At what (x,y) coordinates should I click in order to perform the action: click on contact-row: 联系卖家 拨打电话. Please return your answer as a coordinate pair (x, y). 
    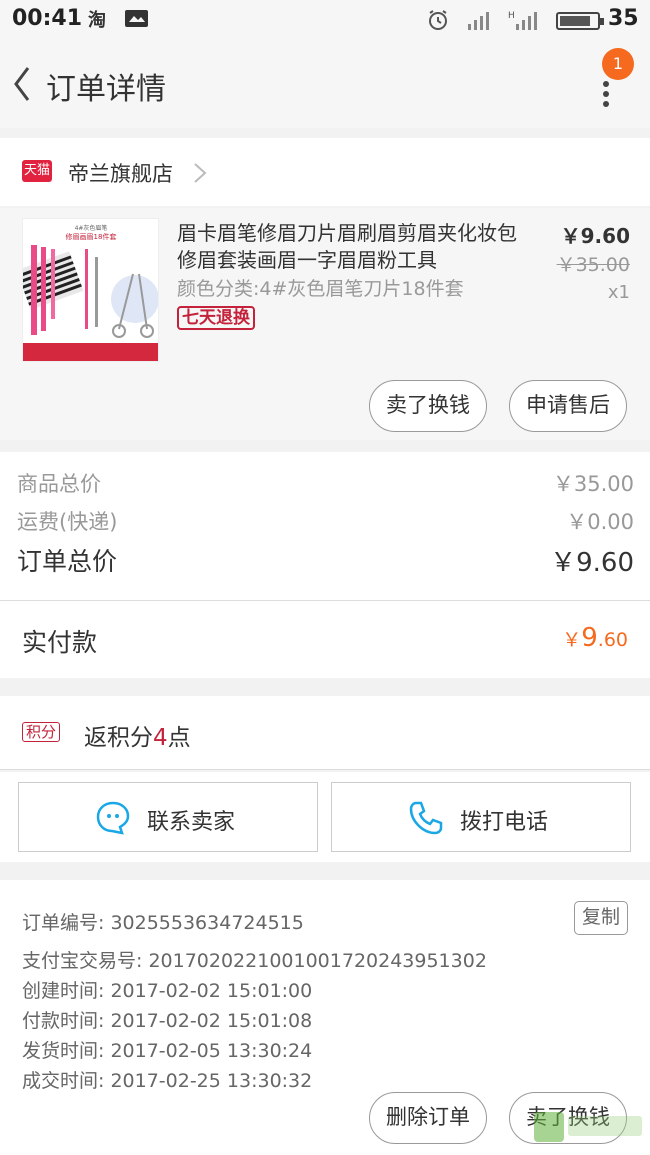
    Looking at the image, I should click on (325, 817).